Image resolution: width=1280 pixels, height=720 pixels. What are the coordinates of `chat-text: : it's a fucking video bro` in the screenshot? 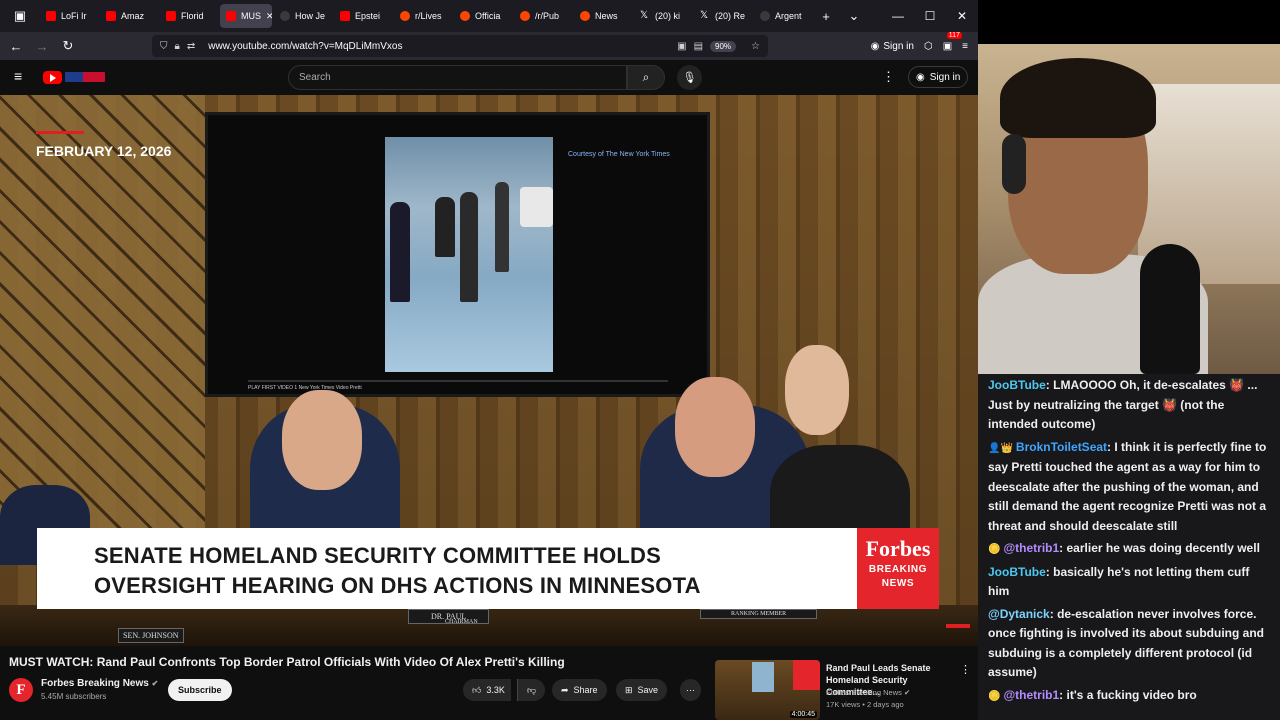 It's located at (1128, 694).